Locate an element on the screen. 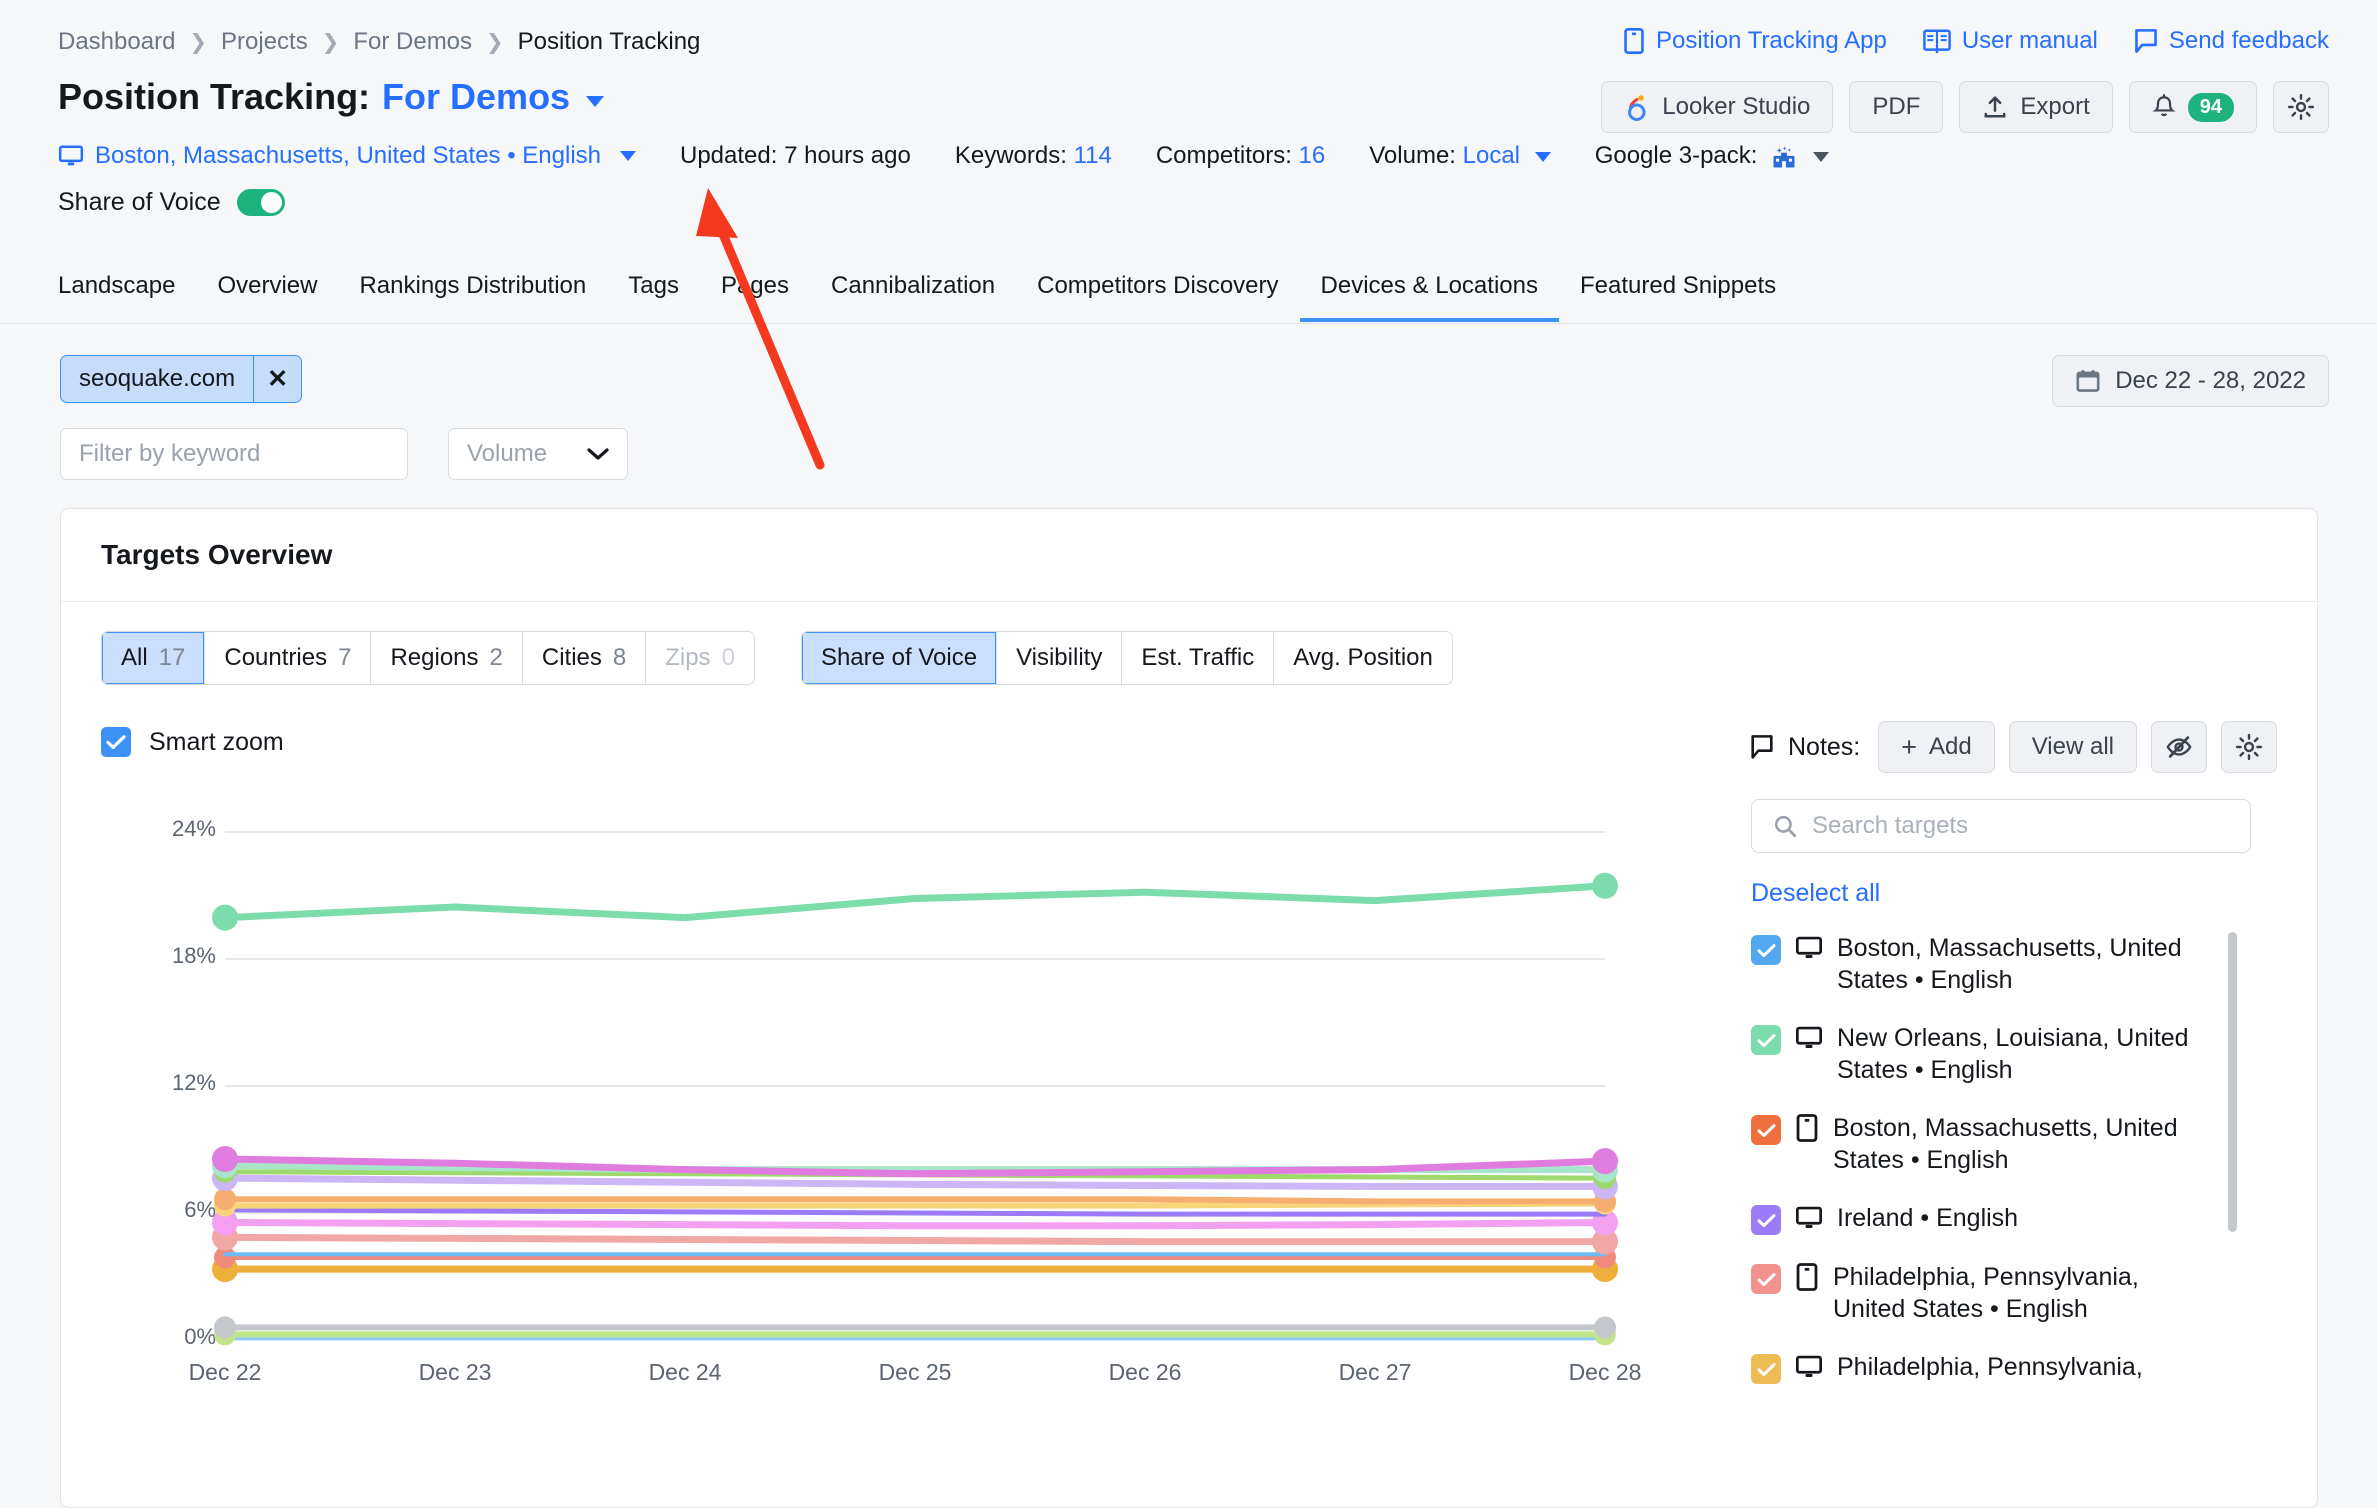 The width and height of the screenshot is (2377, 1508). volume-value: Local is located at coordinates (1491, 156).